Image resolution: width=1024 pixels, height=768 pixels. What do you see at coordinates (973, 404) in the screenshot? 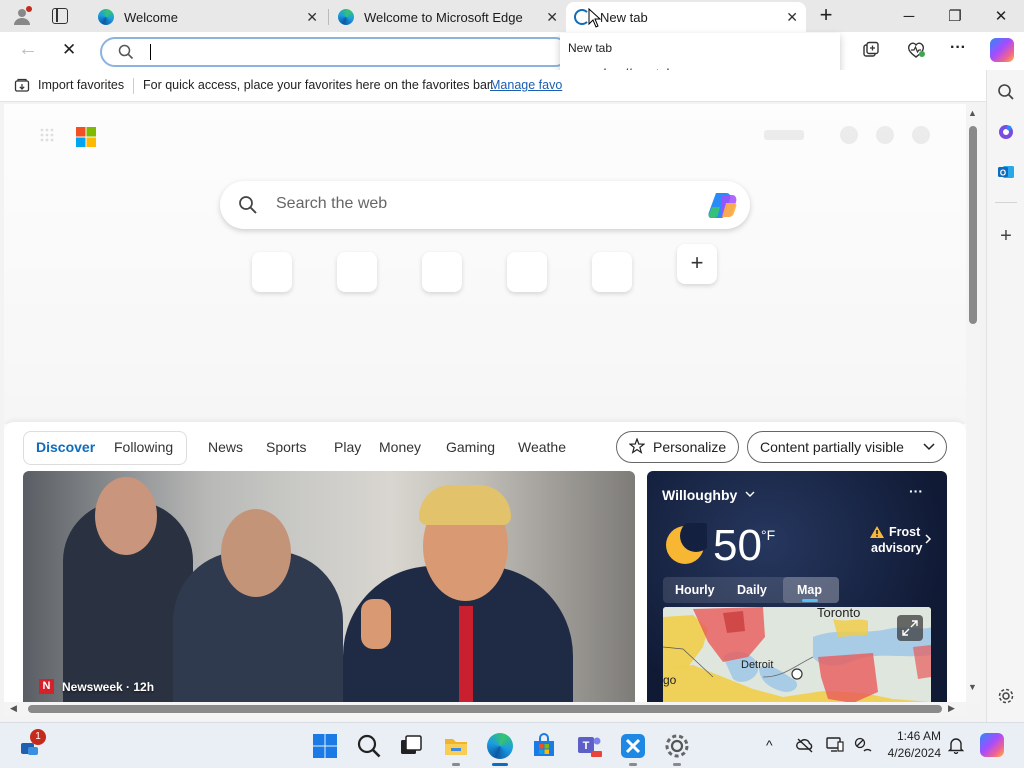
I see `vertical-scrollbar: ▲ ▼` at bounding box center [973, 404].